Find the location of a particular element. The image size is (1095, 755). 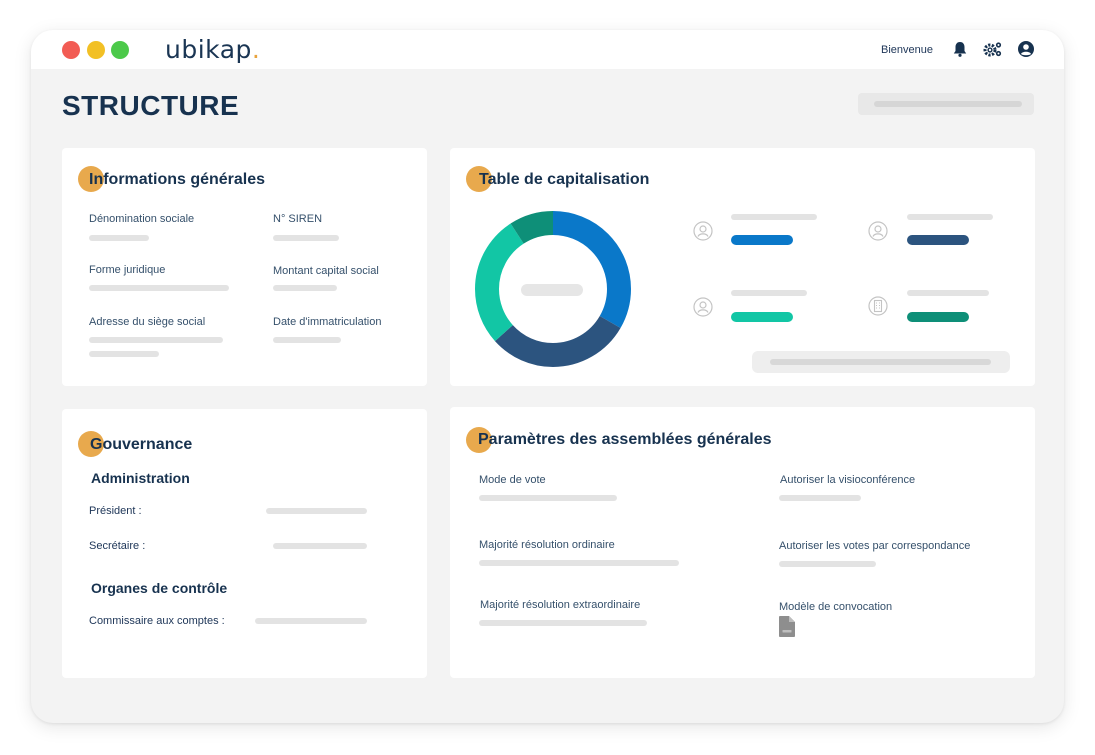

app-logo: ubikap. is located at coordinates (212, 49).